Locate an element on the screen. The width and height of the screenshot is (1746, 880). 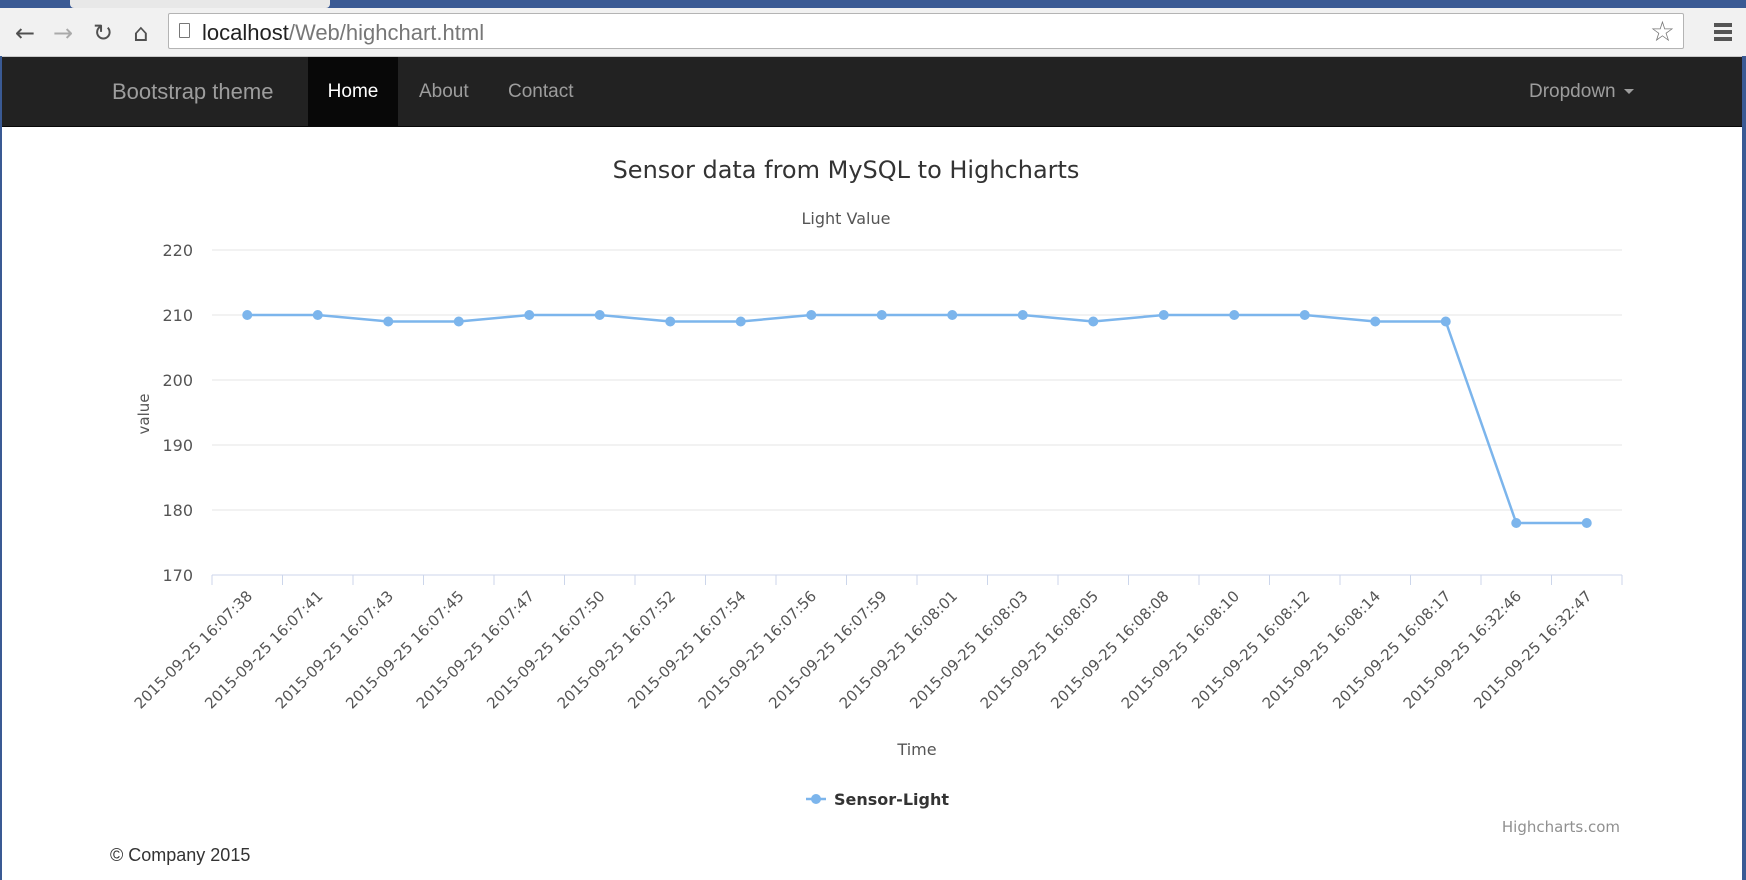
page-icon is located at coordinates (184, 30).